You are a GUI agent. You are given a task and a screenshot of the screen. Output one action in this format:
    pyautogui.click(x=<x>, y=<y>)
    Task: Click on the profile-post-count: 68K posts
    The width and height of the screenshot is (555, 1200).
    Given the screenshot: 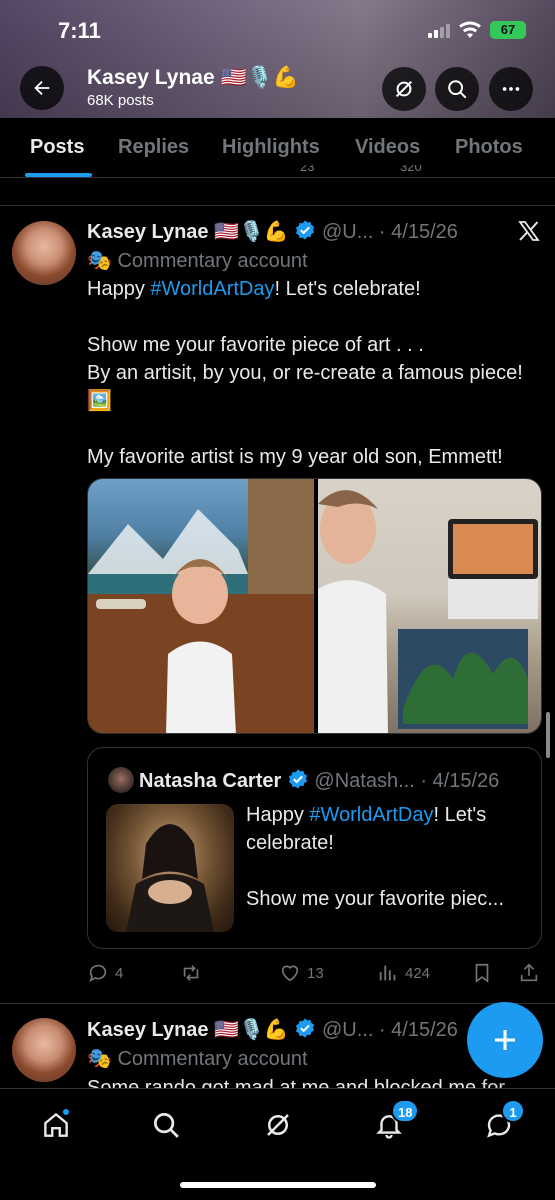 What is the action you would take?
    pyautogui.click(x=120, y=100)
    